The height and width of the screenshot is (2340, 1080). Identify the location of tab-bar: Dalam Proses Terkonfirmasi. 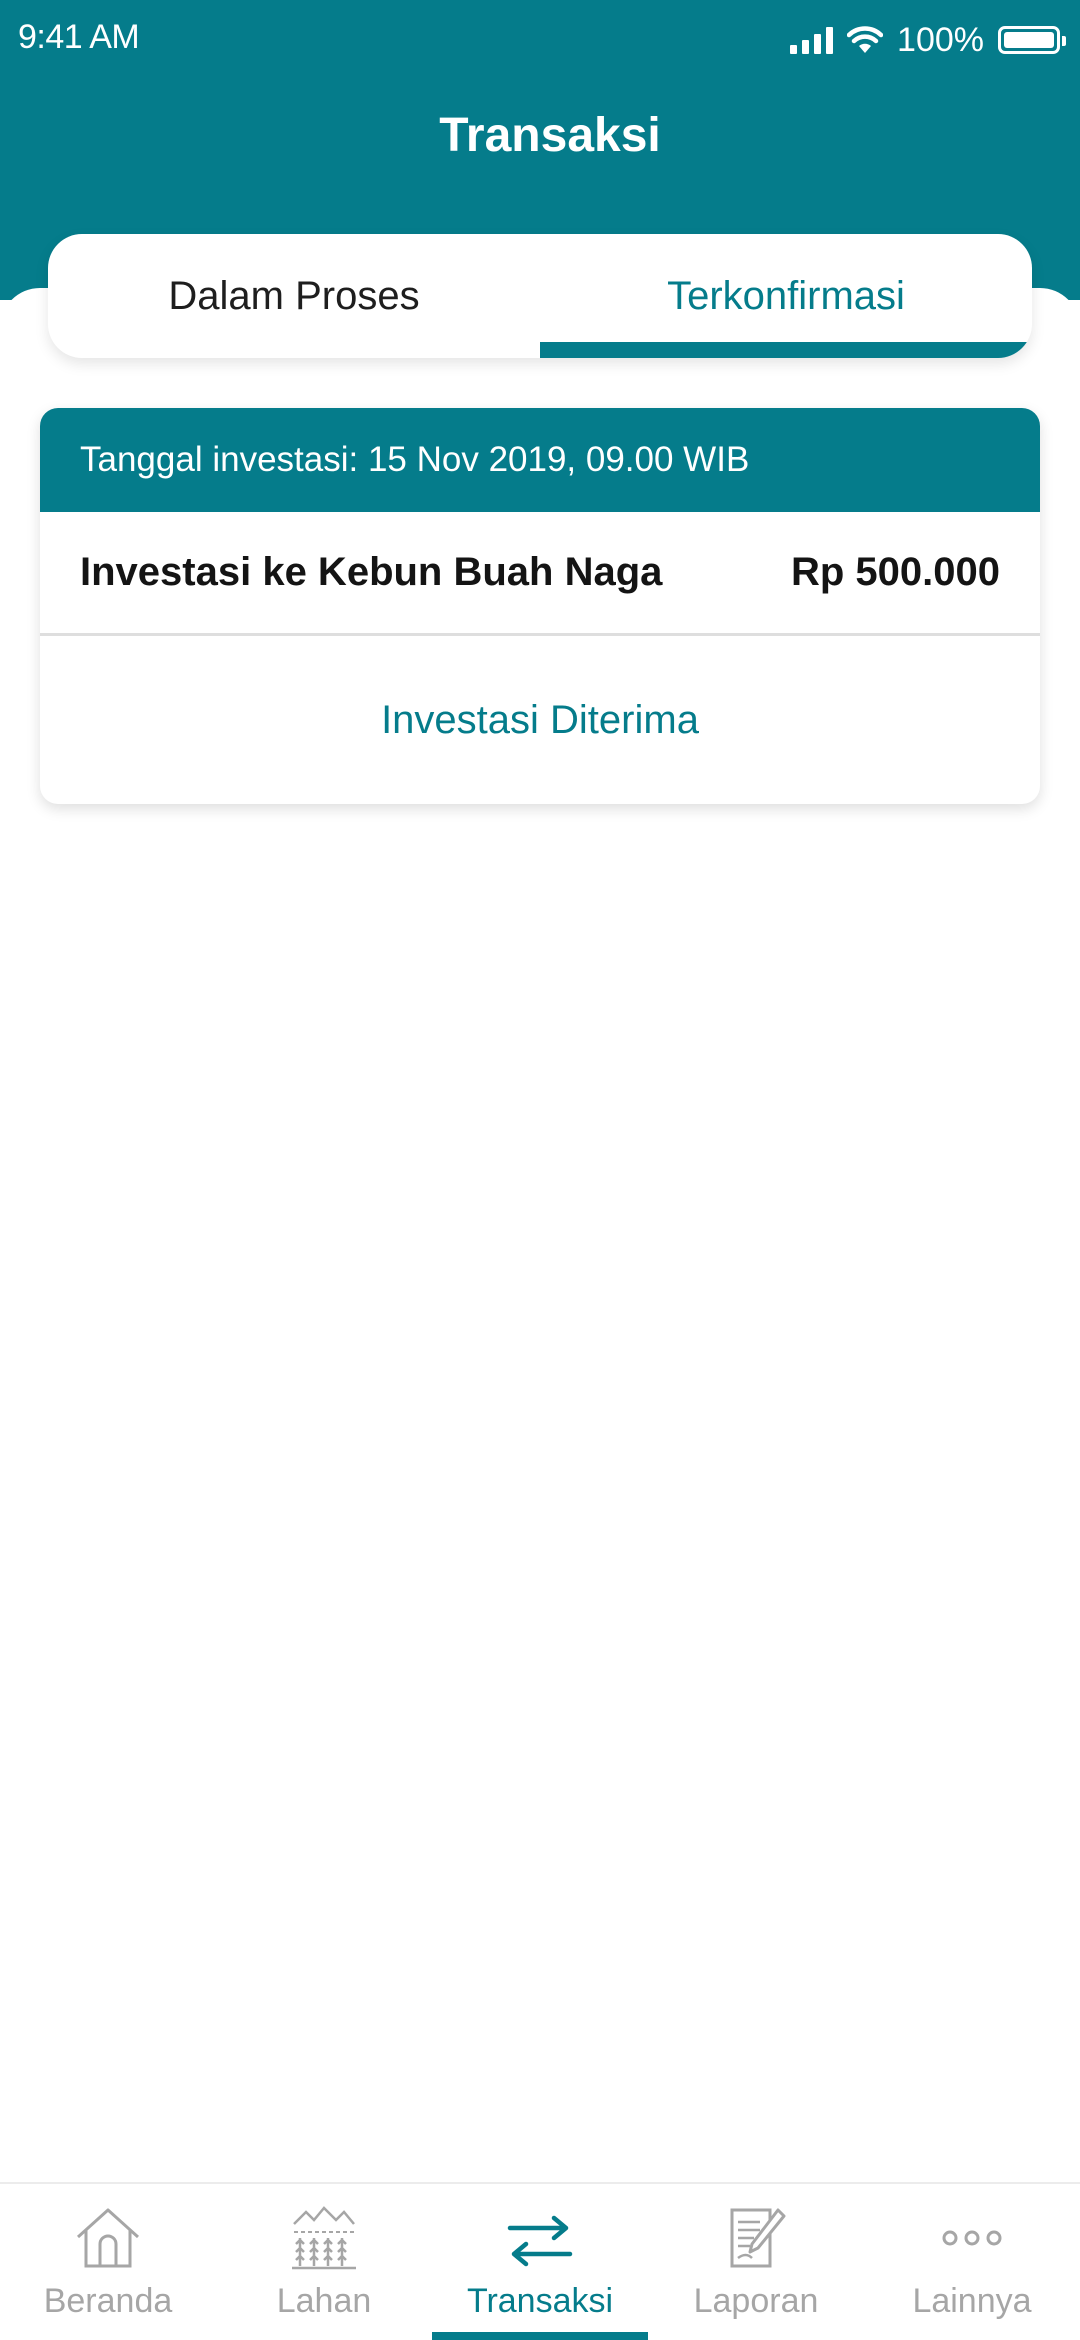
(540, 296).